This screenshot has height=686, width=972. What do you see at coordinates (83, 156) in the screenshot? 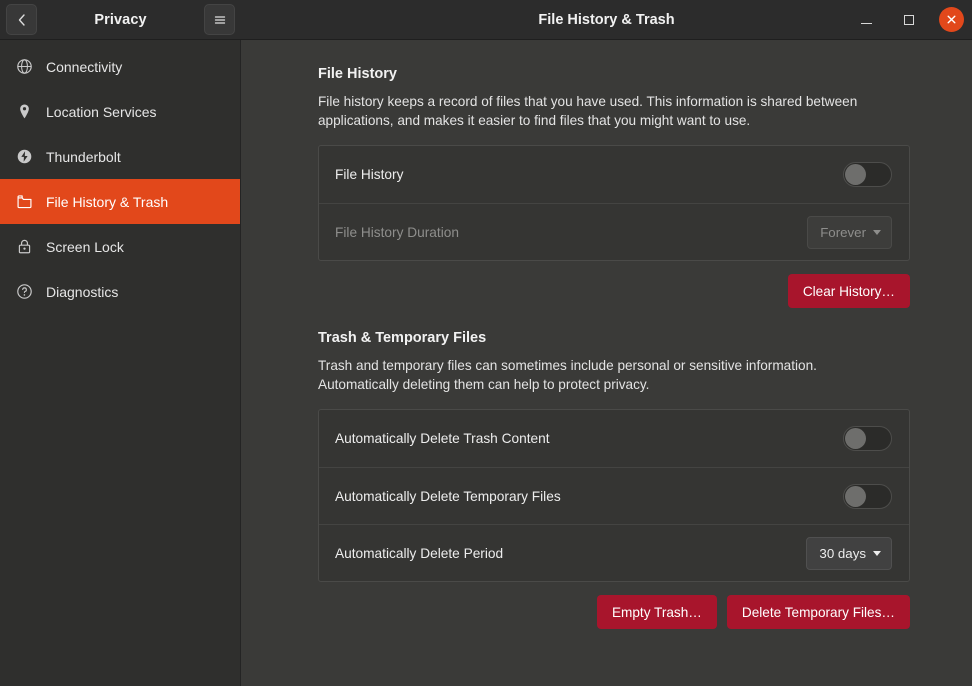
I see `sidebar-item-label: Thunderbolt` at bounding box center [83, 156].